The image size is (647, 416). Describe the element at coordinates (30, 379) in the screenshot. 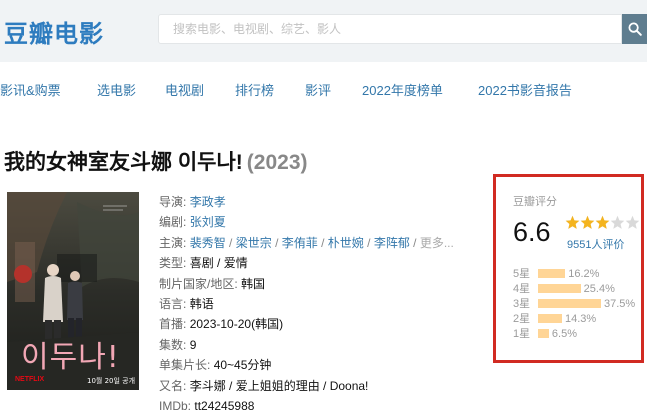

I see `poster-brand: NETFLIX` at that location.